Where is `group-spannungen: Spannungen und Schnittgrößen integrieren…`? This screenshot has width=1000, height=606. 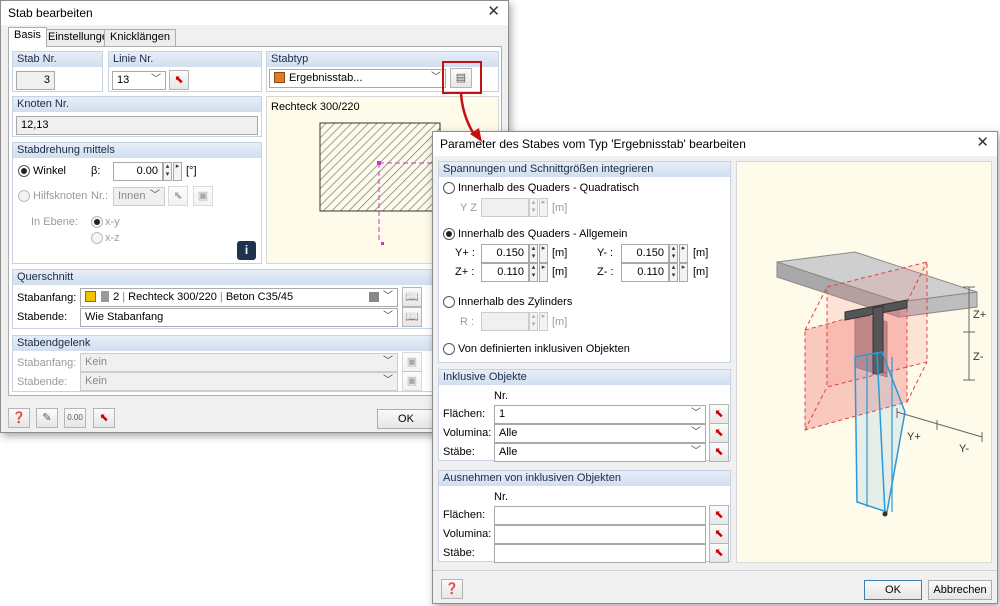 group-spannungen: Spannungen und Schnittgrößen integrieren… is located at coordinates (584, 262).